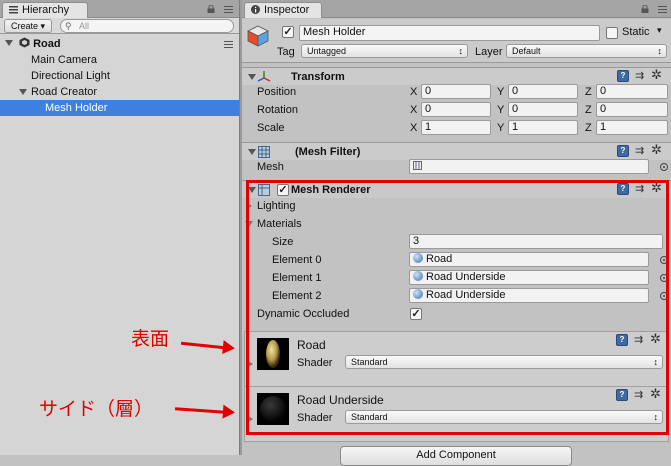  I want to click on position-y-field: 0, so click(543, 91).